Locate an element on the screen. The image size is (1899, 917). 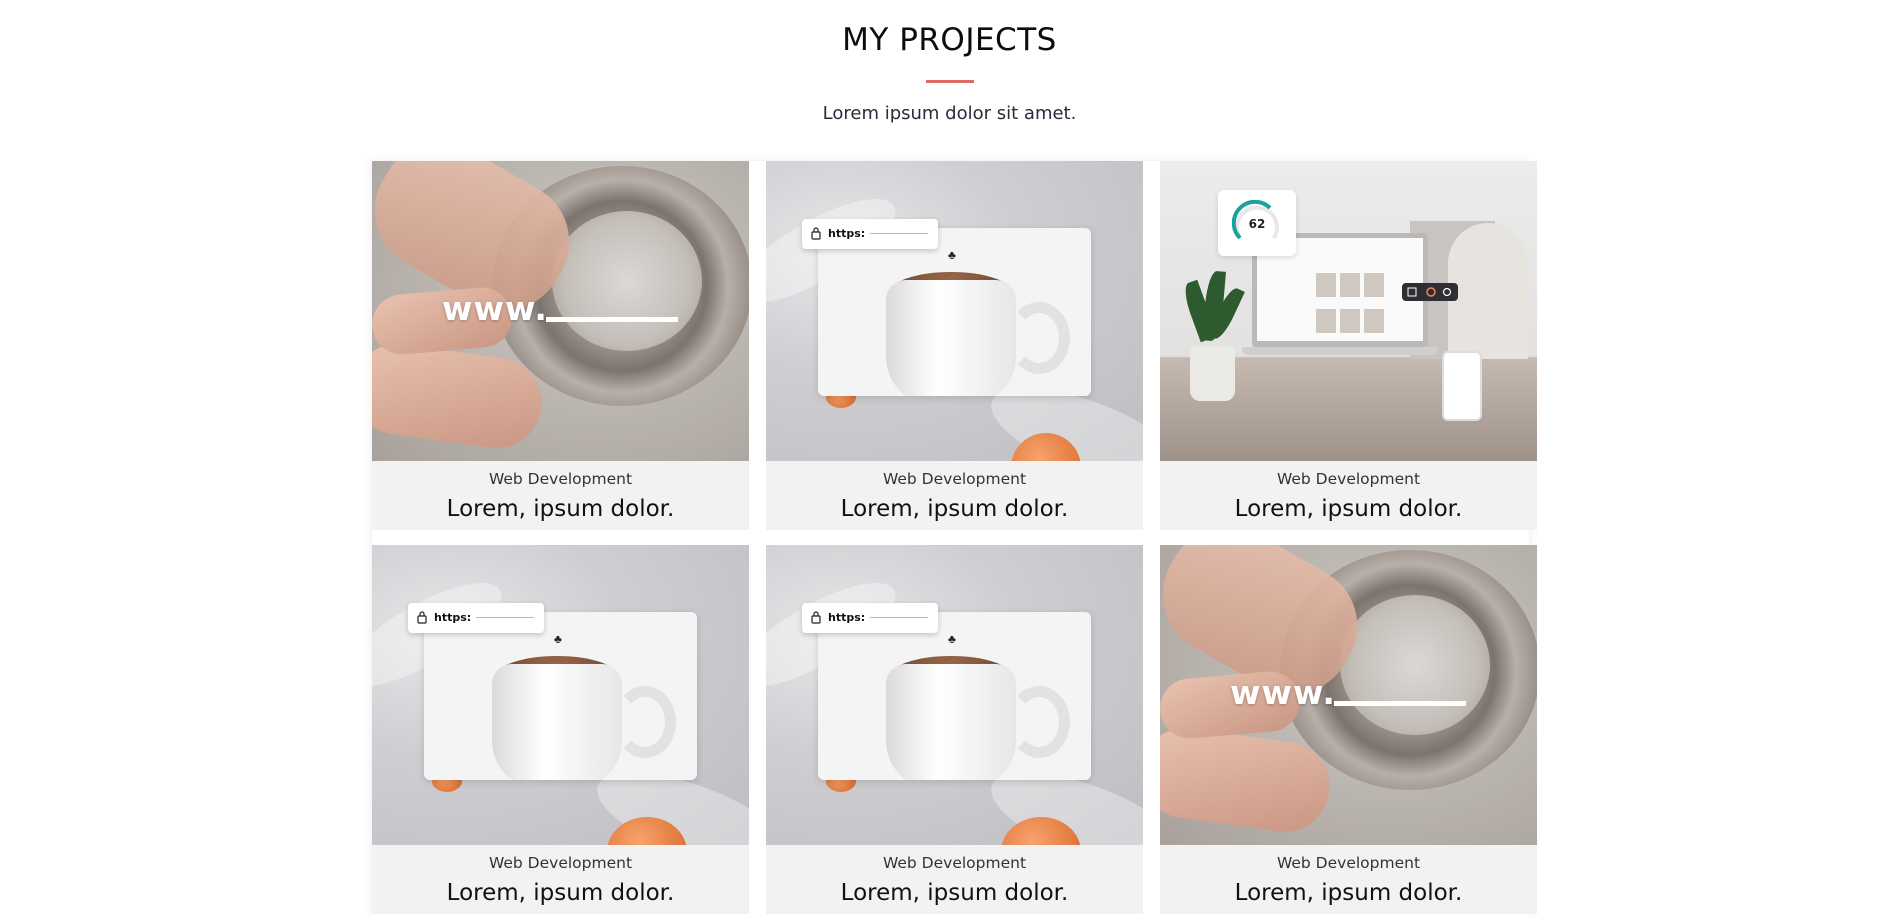
title-divider is located at coordinates (950, 81).